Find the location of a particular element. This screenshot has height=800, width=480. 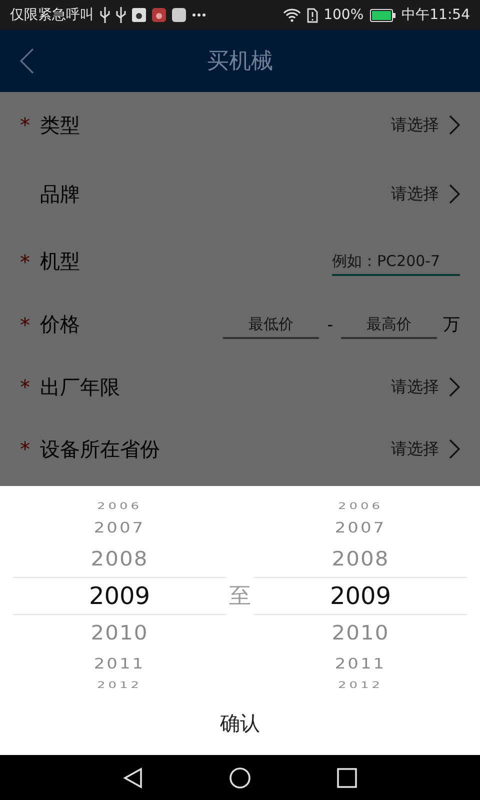

battery-percent: 100% is located at coordinates (344, 15).